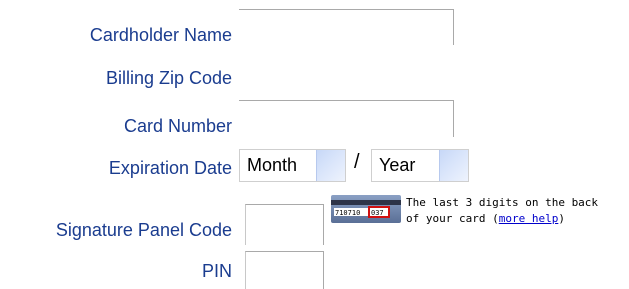 This screenshot has height=289, width=629. Describe the element at coordinates (143, 230) in the screenshot. I see `signature-panel-code-label: Signature Panel Code` at that location.